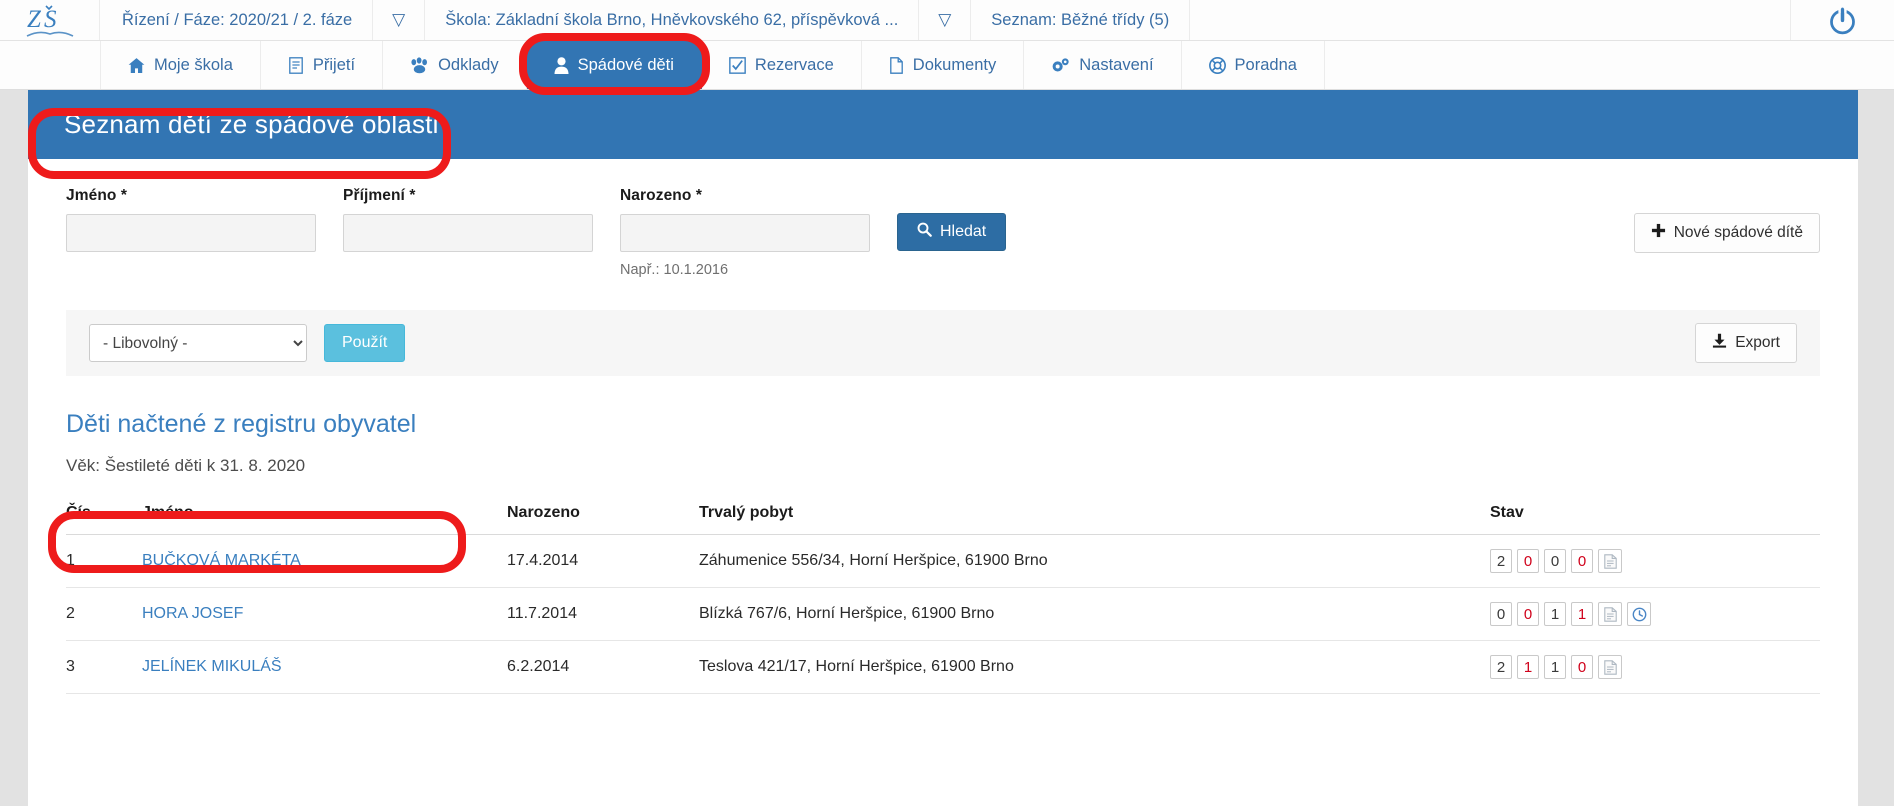  I want to click on field-prijmeni: Příjmení *, so click(468, 219).